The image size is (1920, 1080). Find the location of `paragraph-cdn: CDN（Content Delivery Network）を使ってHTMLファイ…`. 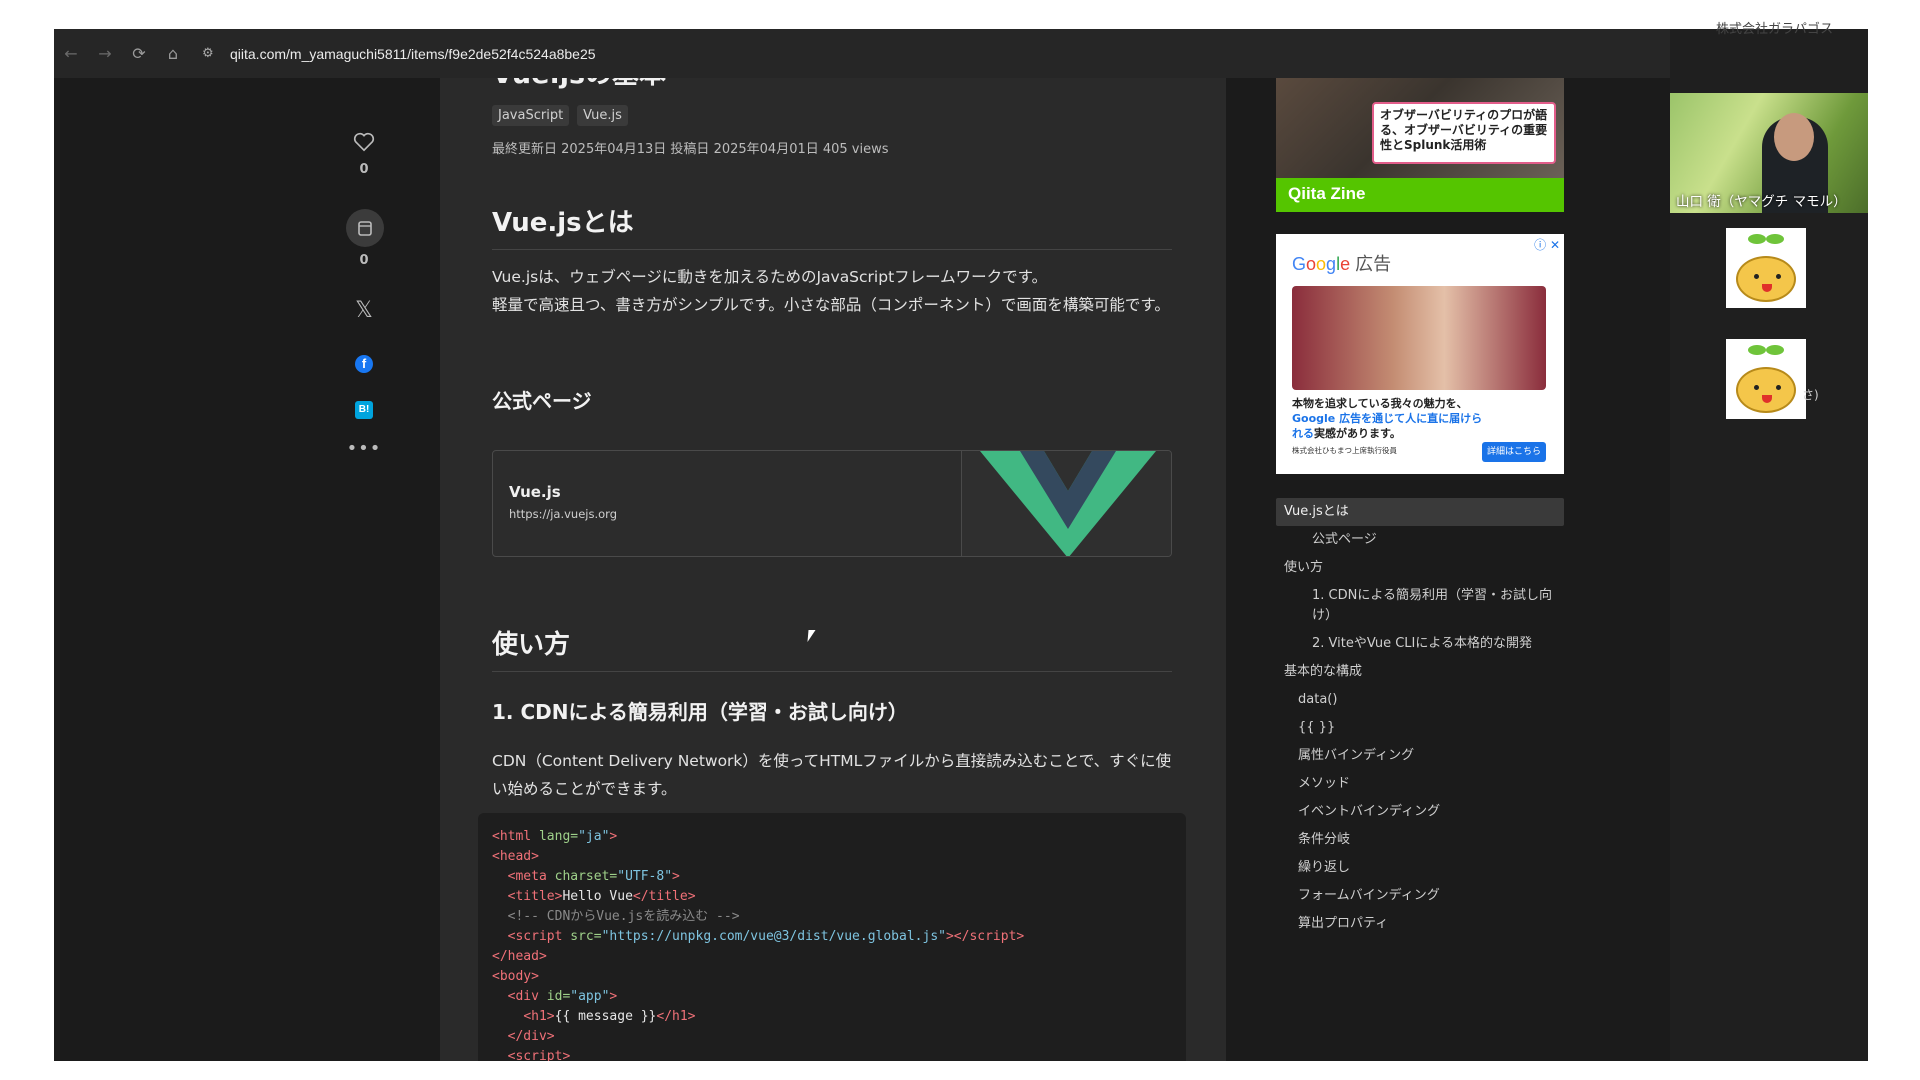

paragraph-cdn: CDN（Content Delivery Network）を使ってHTMLファイ… is located at coordinates (832, 775).